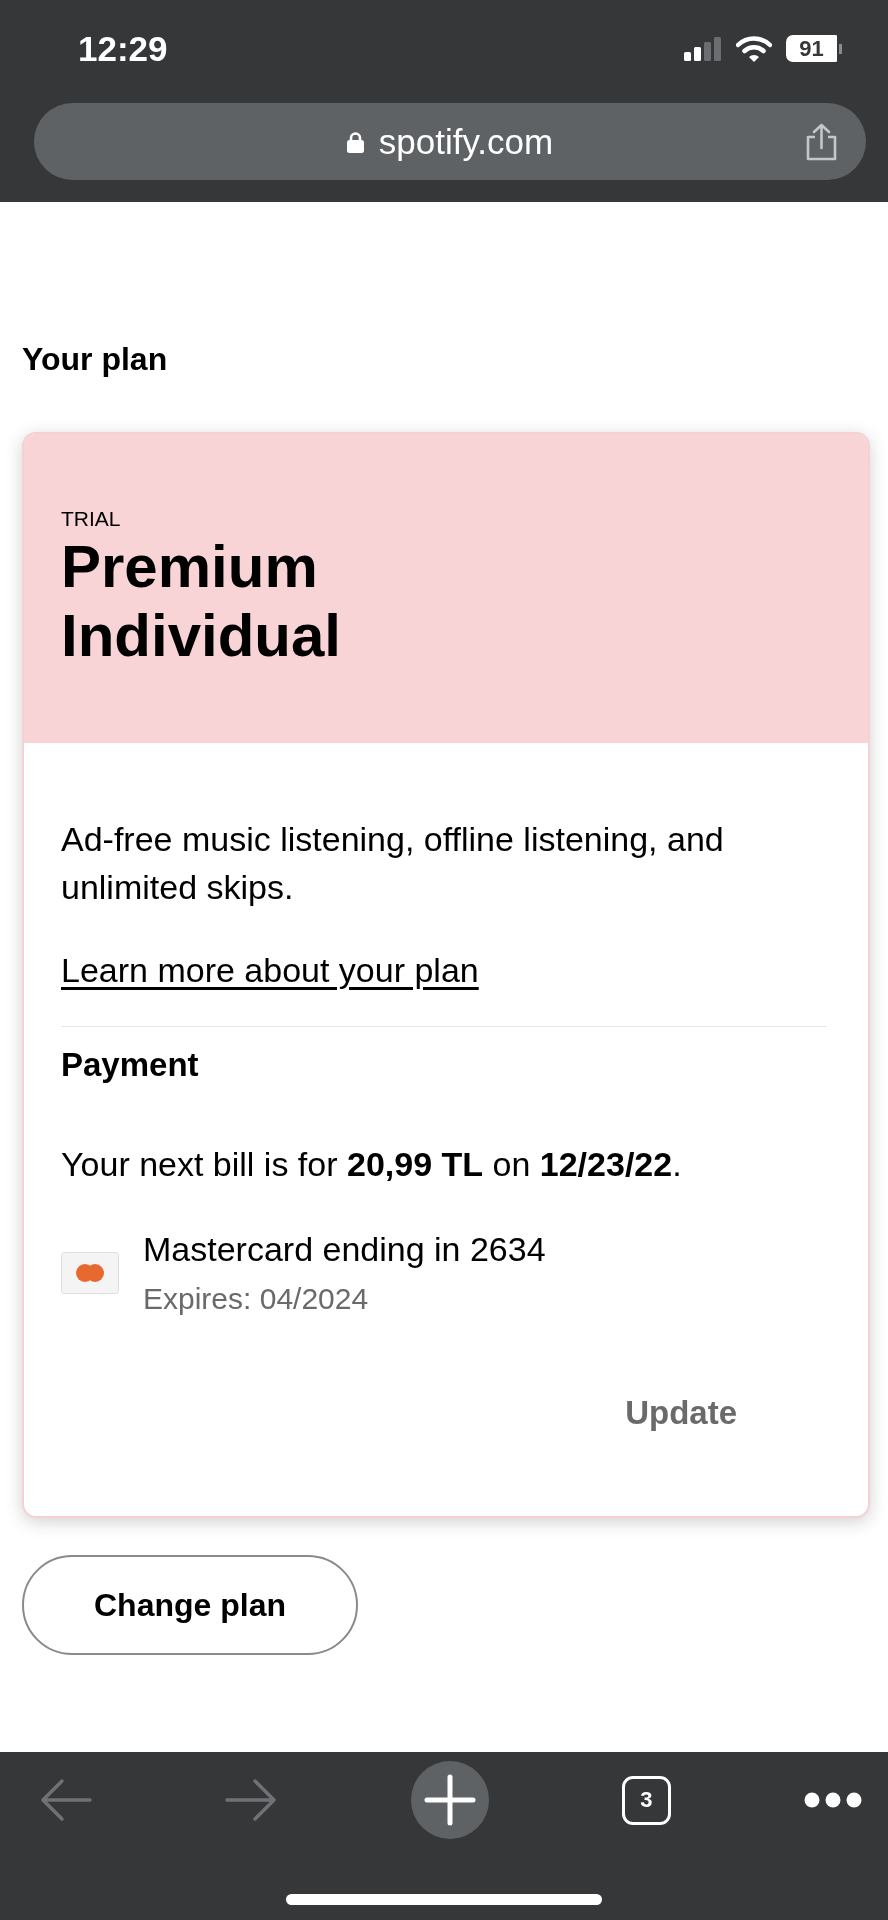 The width and height of the screenshot is (888, 1920). I want to click on share-icon, so click(821, 141).